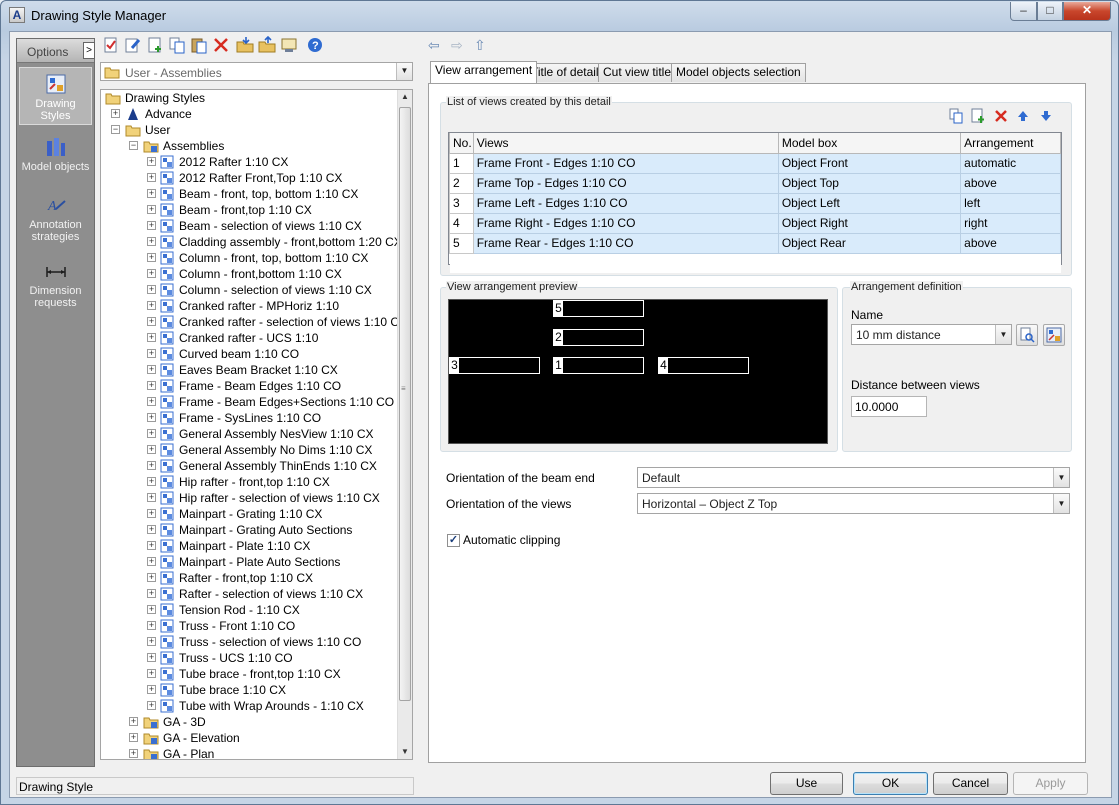  Describe the element at coordinates (177, 45) in the screenshot. I see `toolbar-copy-button` at that location.